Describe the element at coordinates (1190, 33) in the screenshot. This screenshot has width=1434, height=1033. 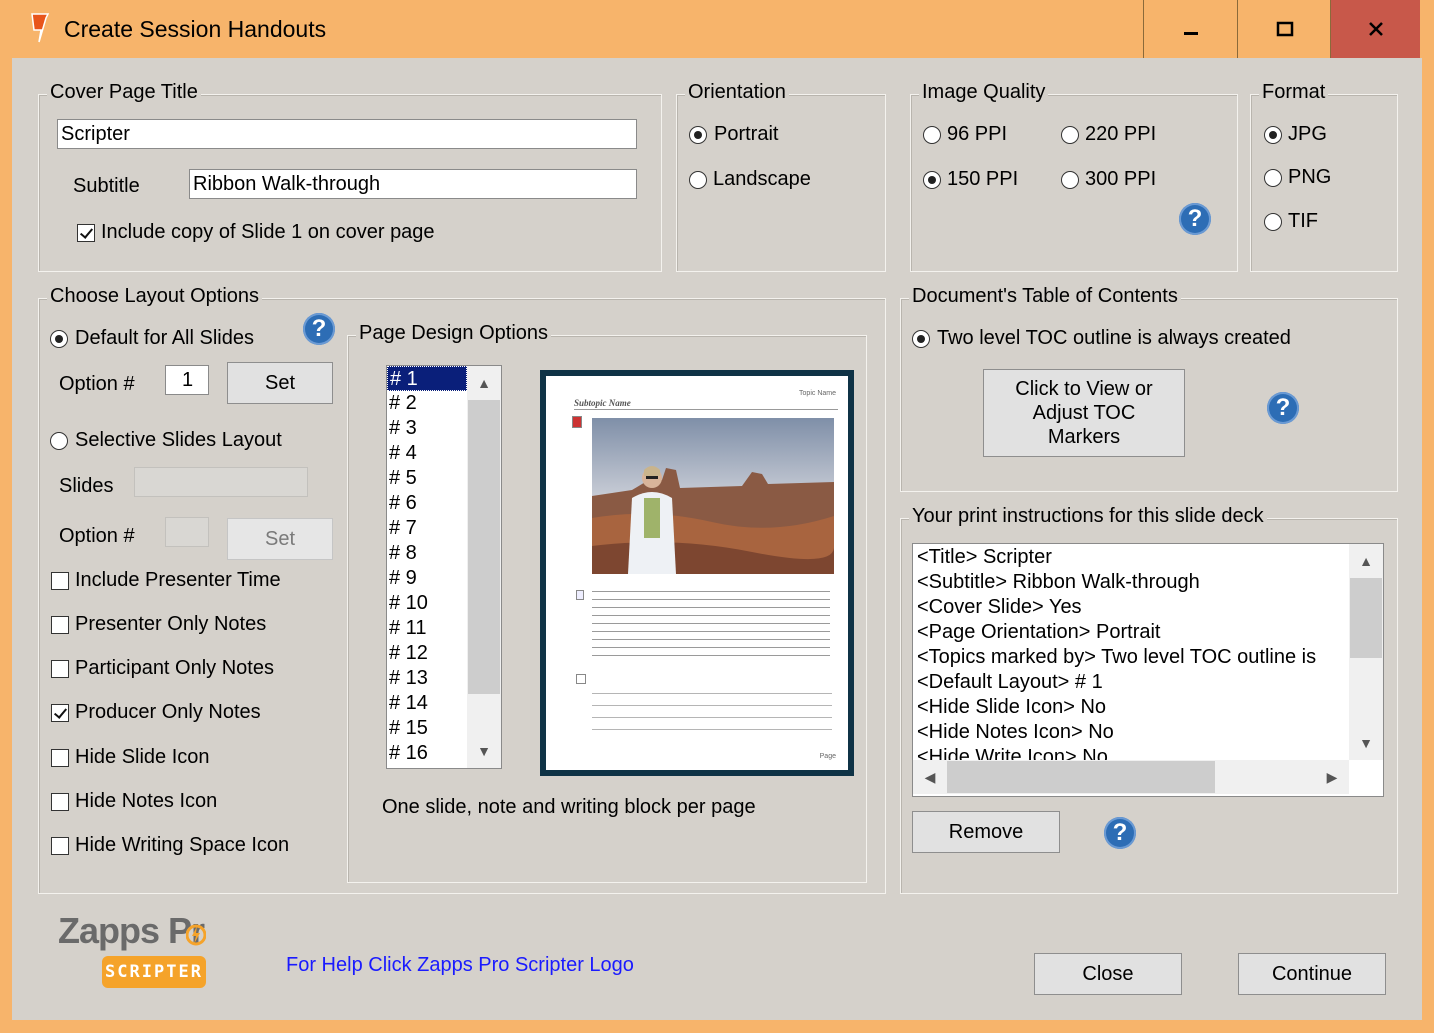
I see `minimize-icon` at that location.